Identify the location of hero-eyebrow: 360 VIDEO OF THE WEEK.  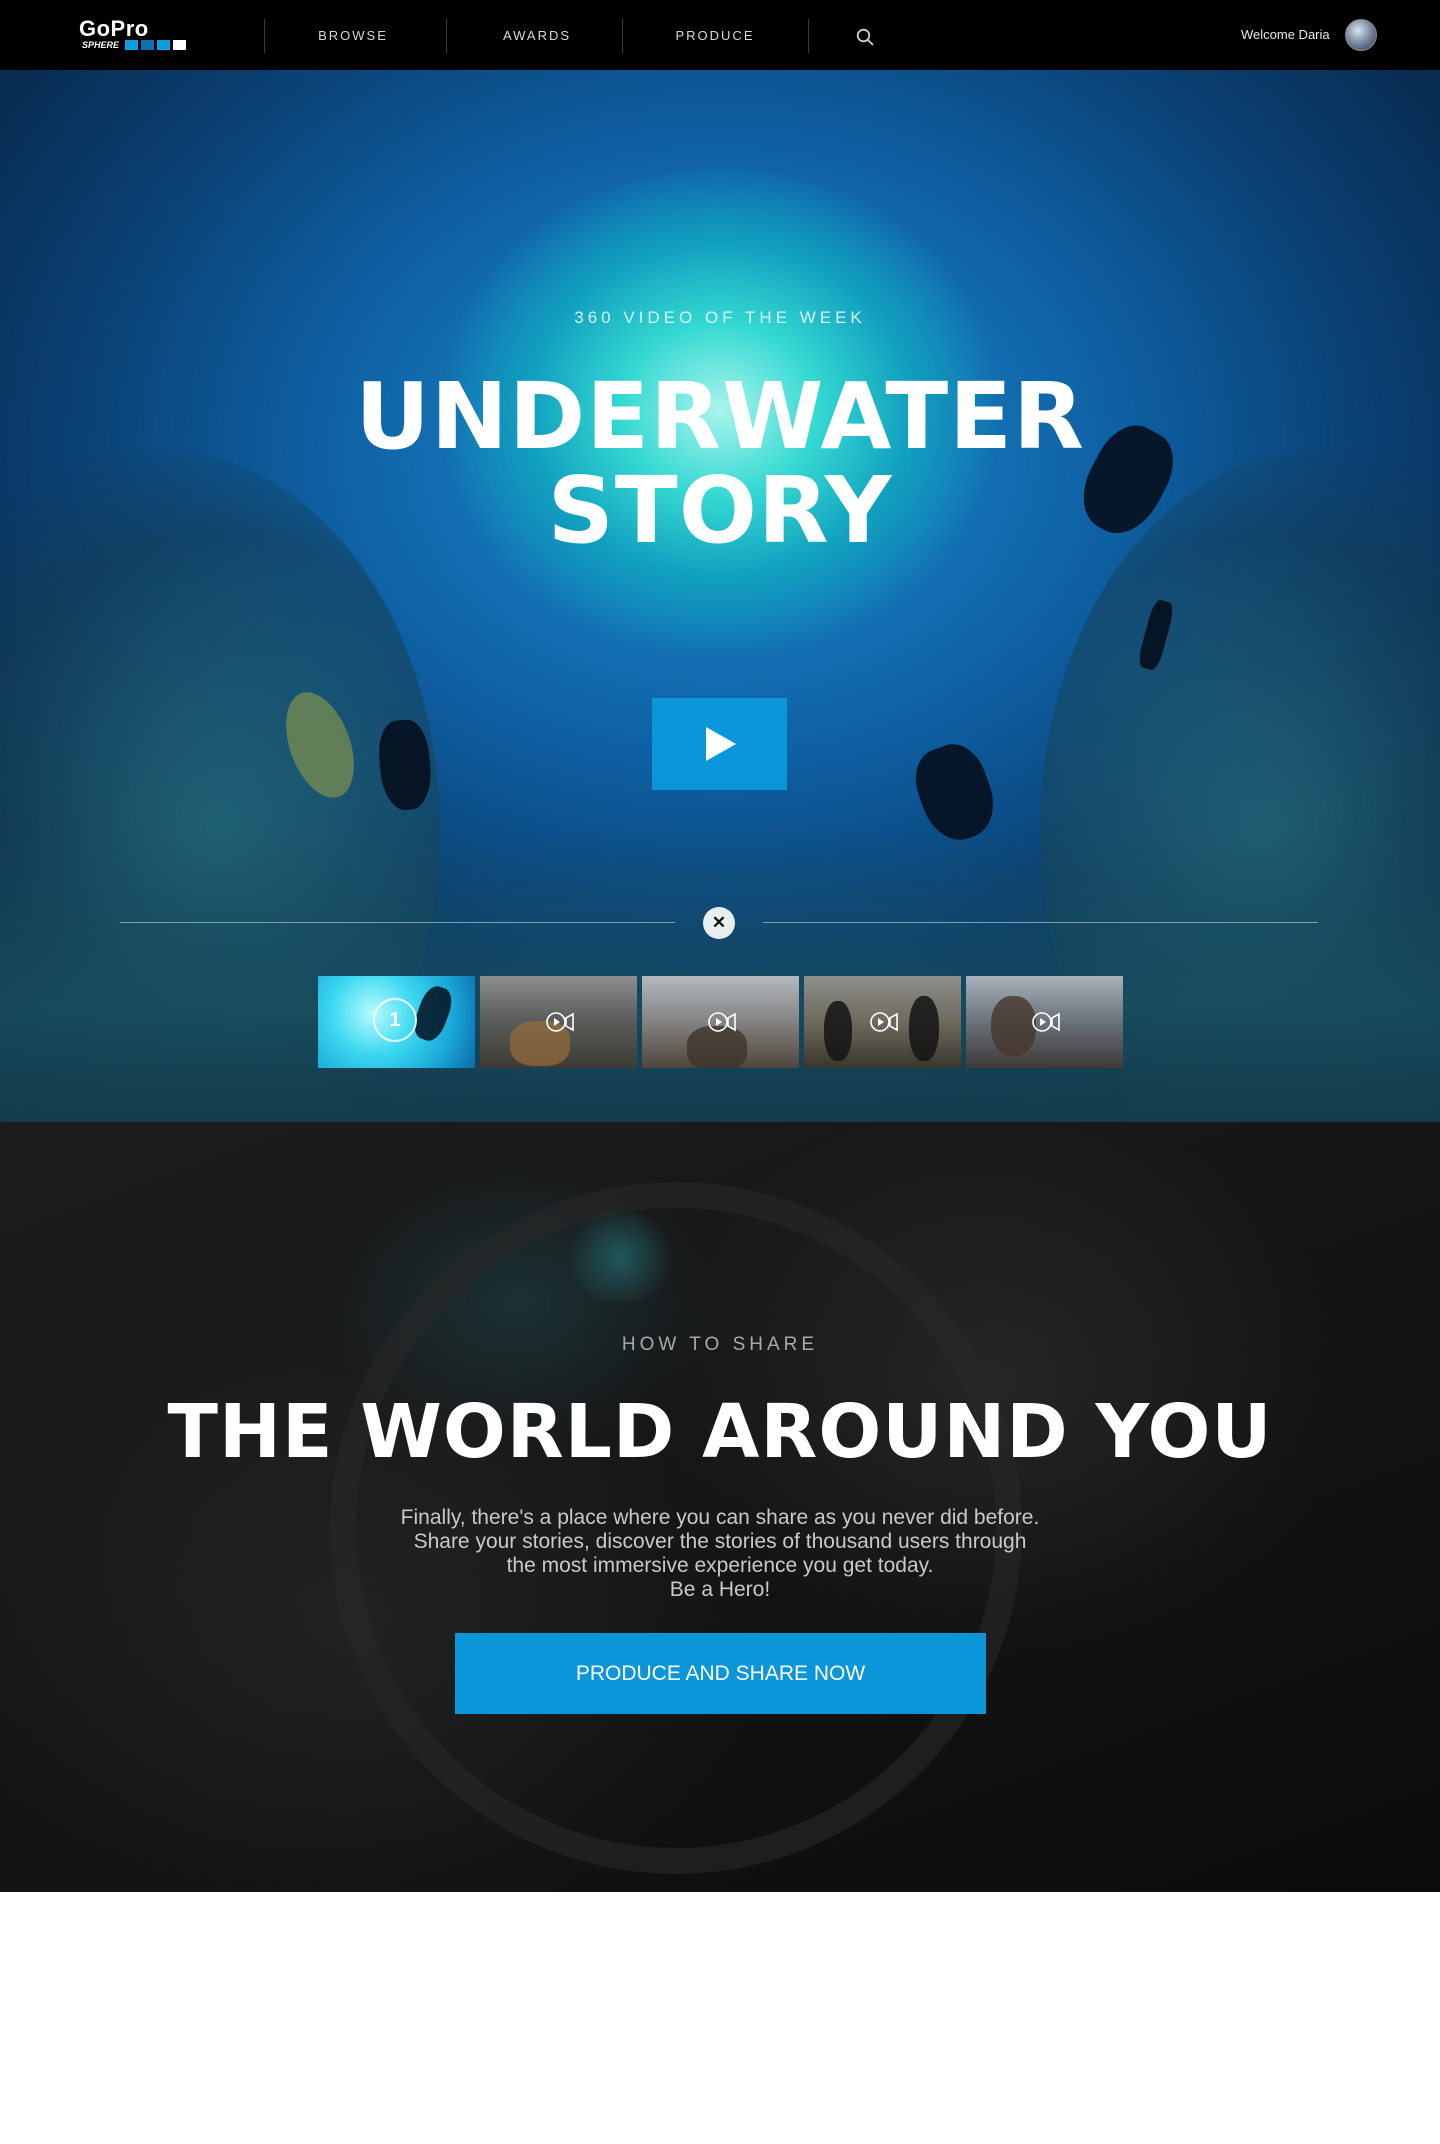
(720, 317).